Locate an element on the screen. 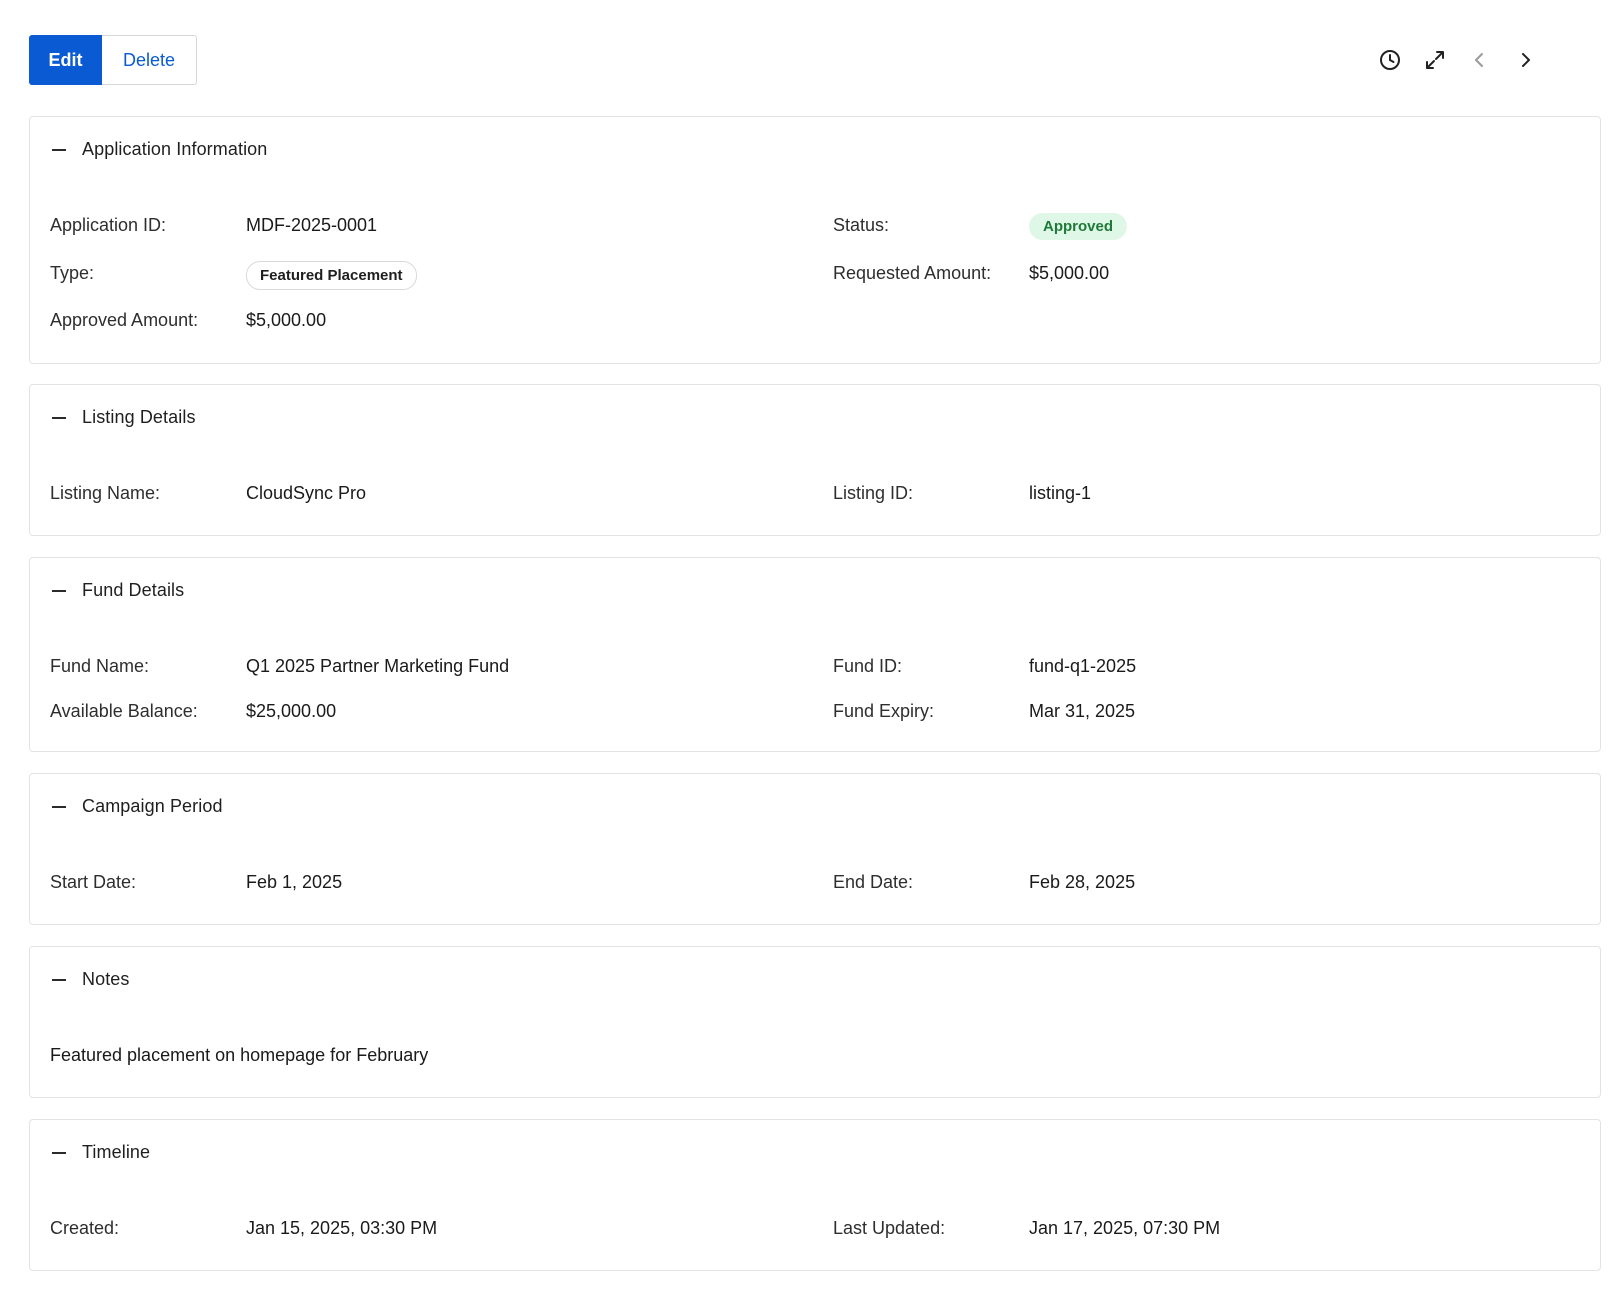 This screenshot has height=1293, width=1615. fund-id-value: fund-q1-2025 is located at coordinates (1083, 666).